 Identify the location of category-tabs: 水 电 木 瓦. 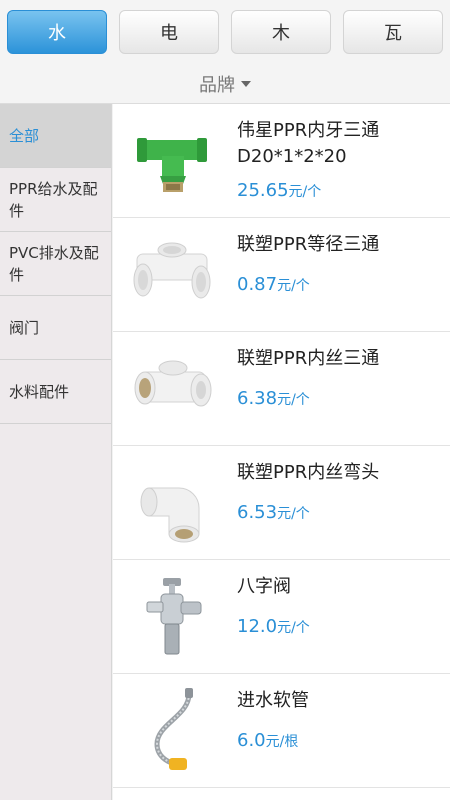
(225, 32).